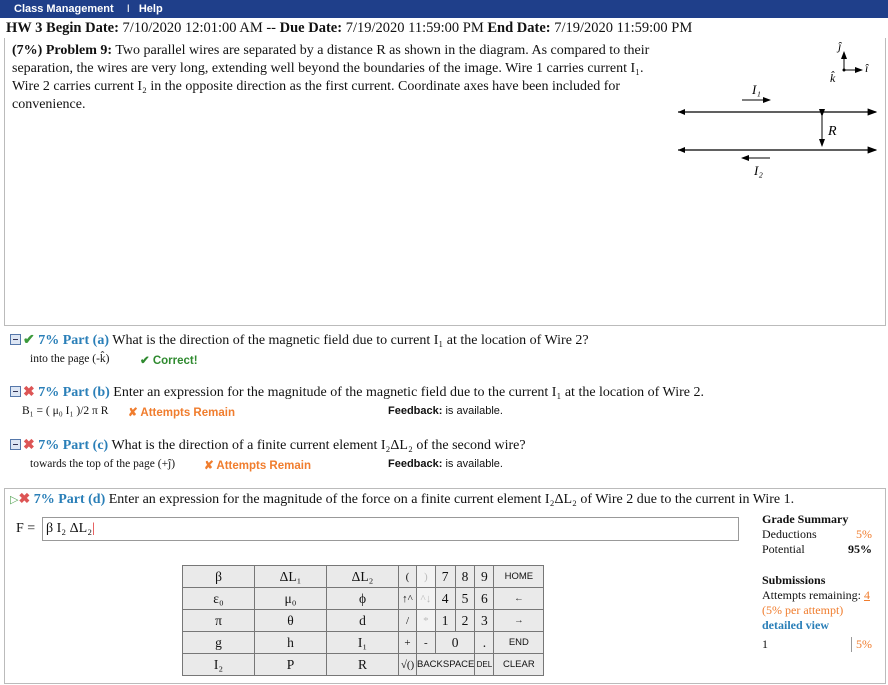  Describe the element at coordinates (484, 664) in the screenshot. I see `key-del: DEL` at that location.